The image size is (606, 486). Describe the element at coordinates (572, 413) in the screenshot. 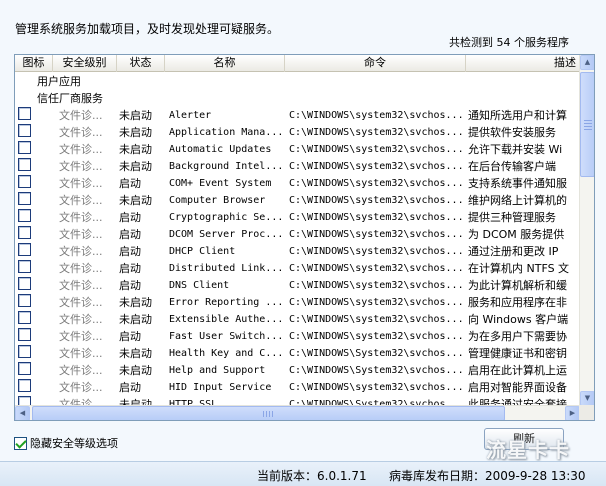

I see `scroll-right-button: ▶` at that location.